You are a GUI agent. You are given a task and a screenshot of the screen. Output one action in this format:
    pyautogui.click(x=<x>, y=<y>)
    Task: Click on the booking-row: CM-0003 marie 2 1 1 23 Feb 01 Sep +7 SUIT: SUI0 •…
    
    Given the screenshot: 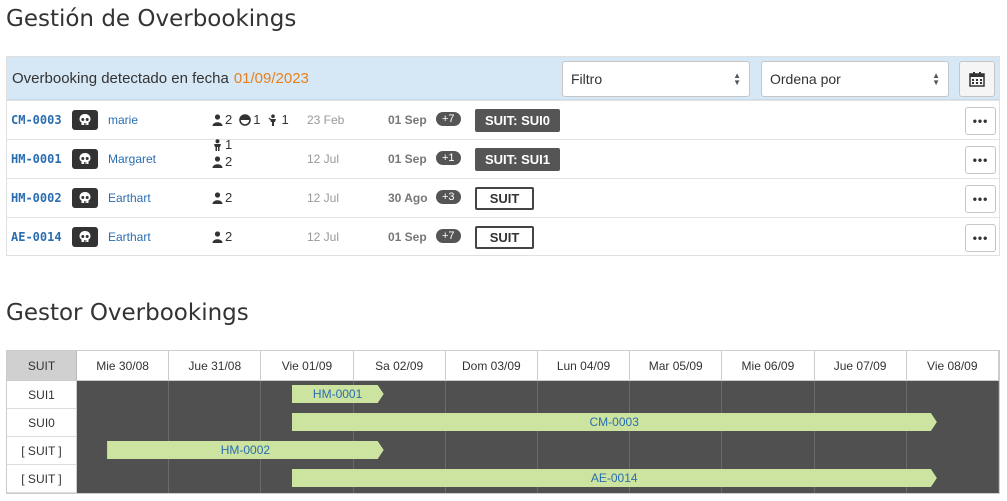 What is the action you would take?
    pyautogui.click(x=503, y=119)
    